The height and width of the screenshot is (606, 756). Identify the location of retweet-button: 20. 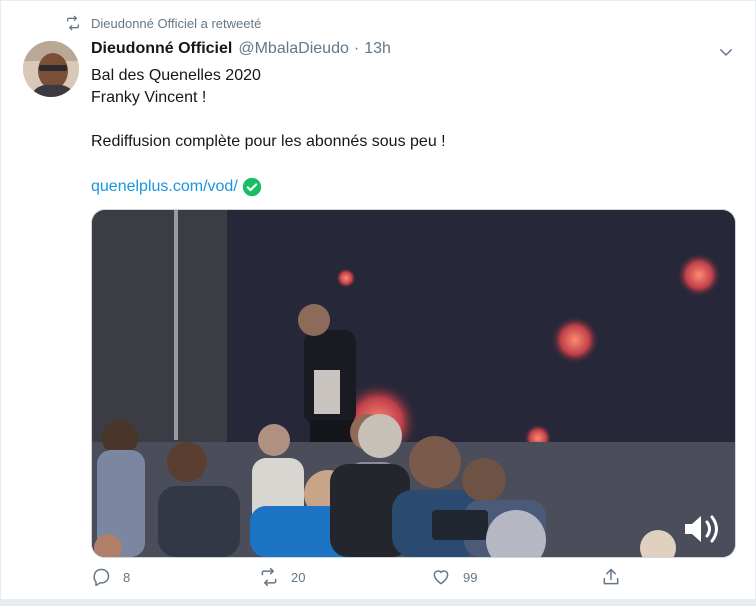
(282, 577).